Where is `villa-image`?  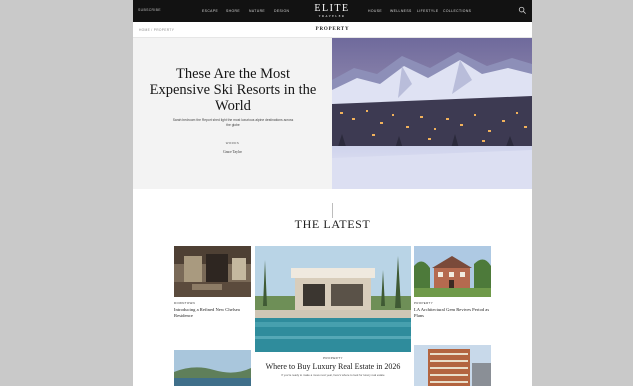
villa-image is located at coordinates (333, 299).